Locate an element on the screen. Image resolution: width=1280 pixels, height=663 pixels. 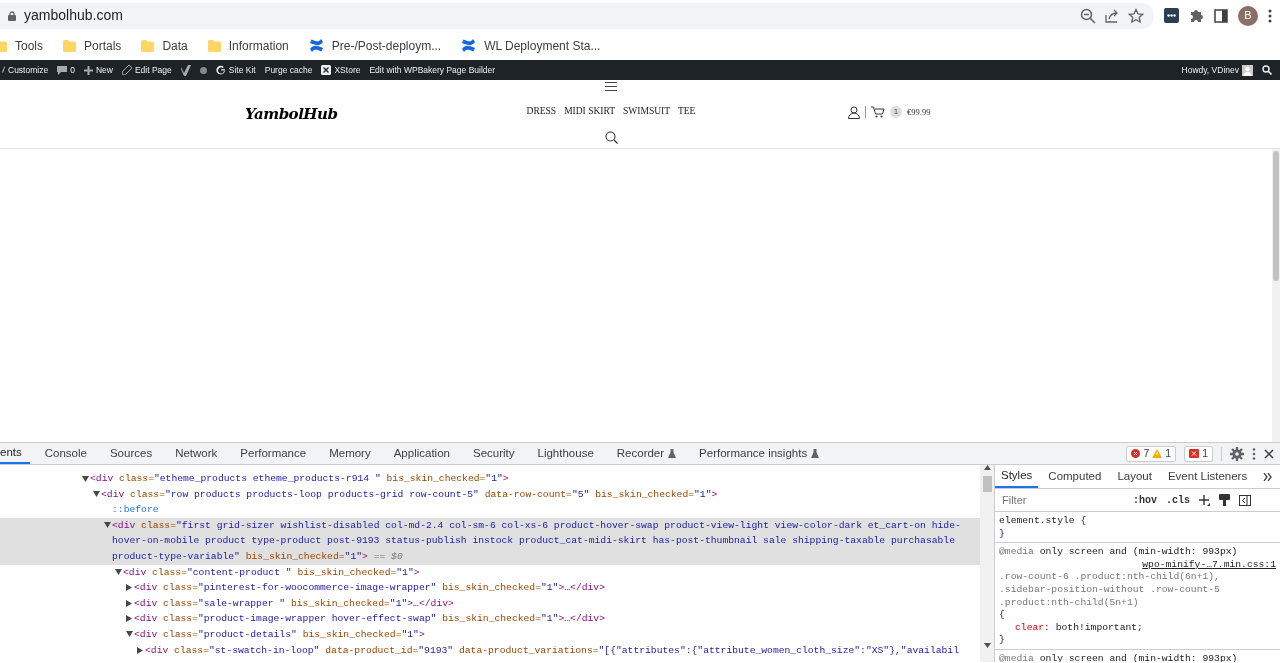
devtools-tab: Performance insights is located at coordinates (759, 453).